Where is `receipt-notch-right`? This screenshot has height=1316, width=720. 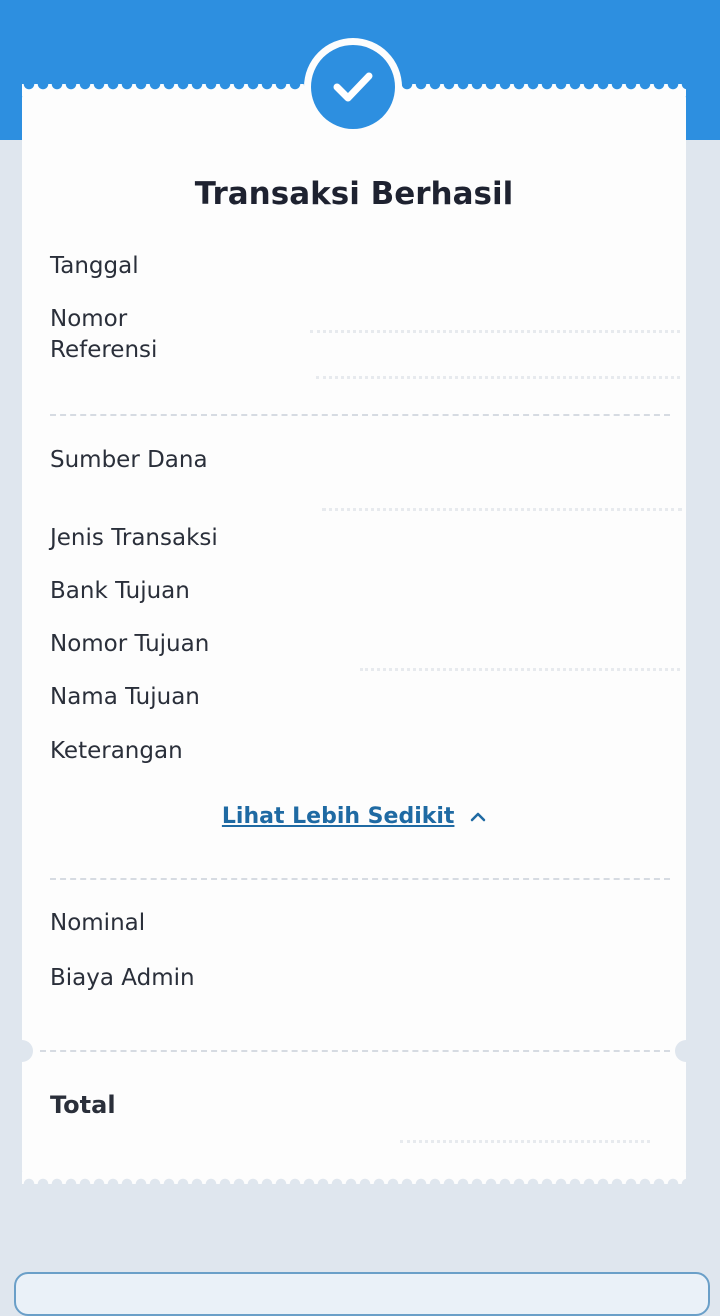 receipt-notch-right is located at coordinates (686, 1051).